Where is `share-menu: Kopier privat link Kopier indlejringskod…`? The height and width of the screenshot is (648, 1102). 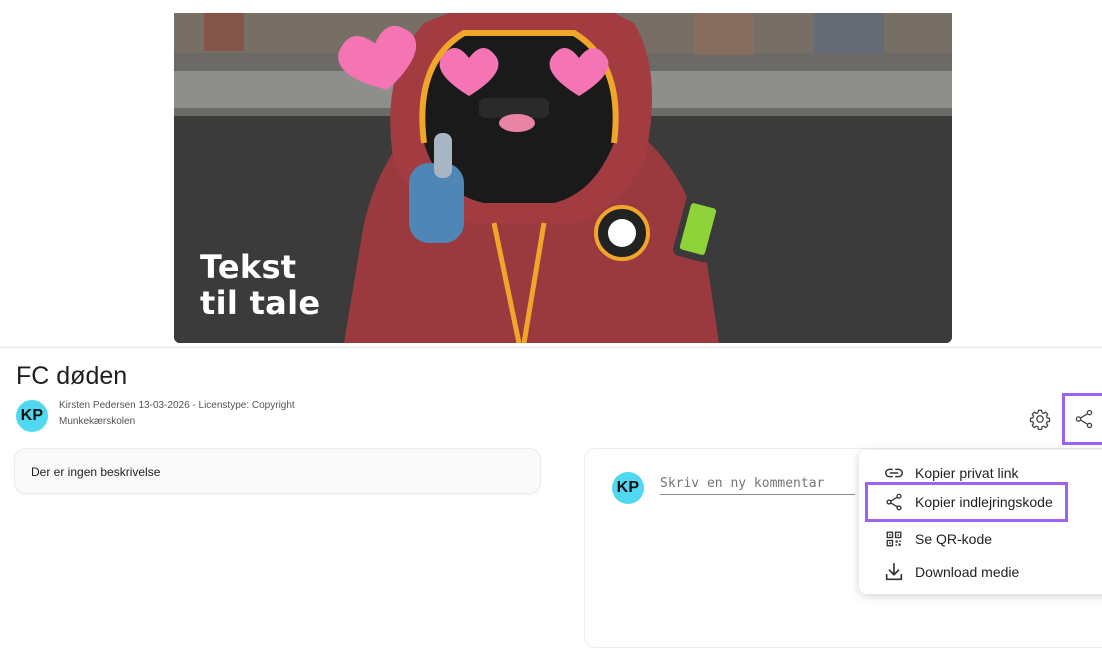 share-menu: Kopier privat link Kopier indlejringskod… is located at coordinates (980, 522).